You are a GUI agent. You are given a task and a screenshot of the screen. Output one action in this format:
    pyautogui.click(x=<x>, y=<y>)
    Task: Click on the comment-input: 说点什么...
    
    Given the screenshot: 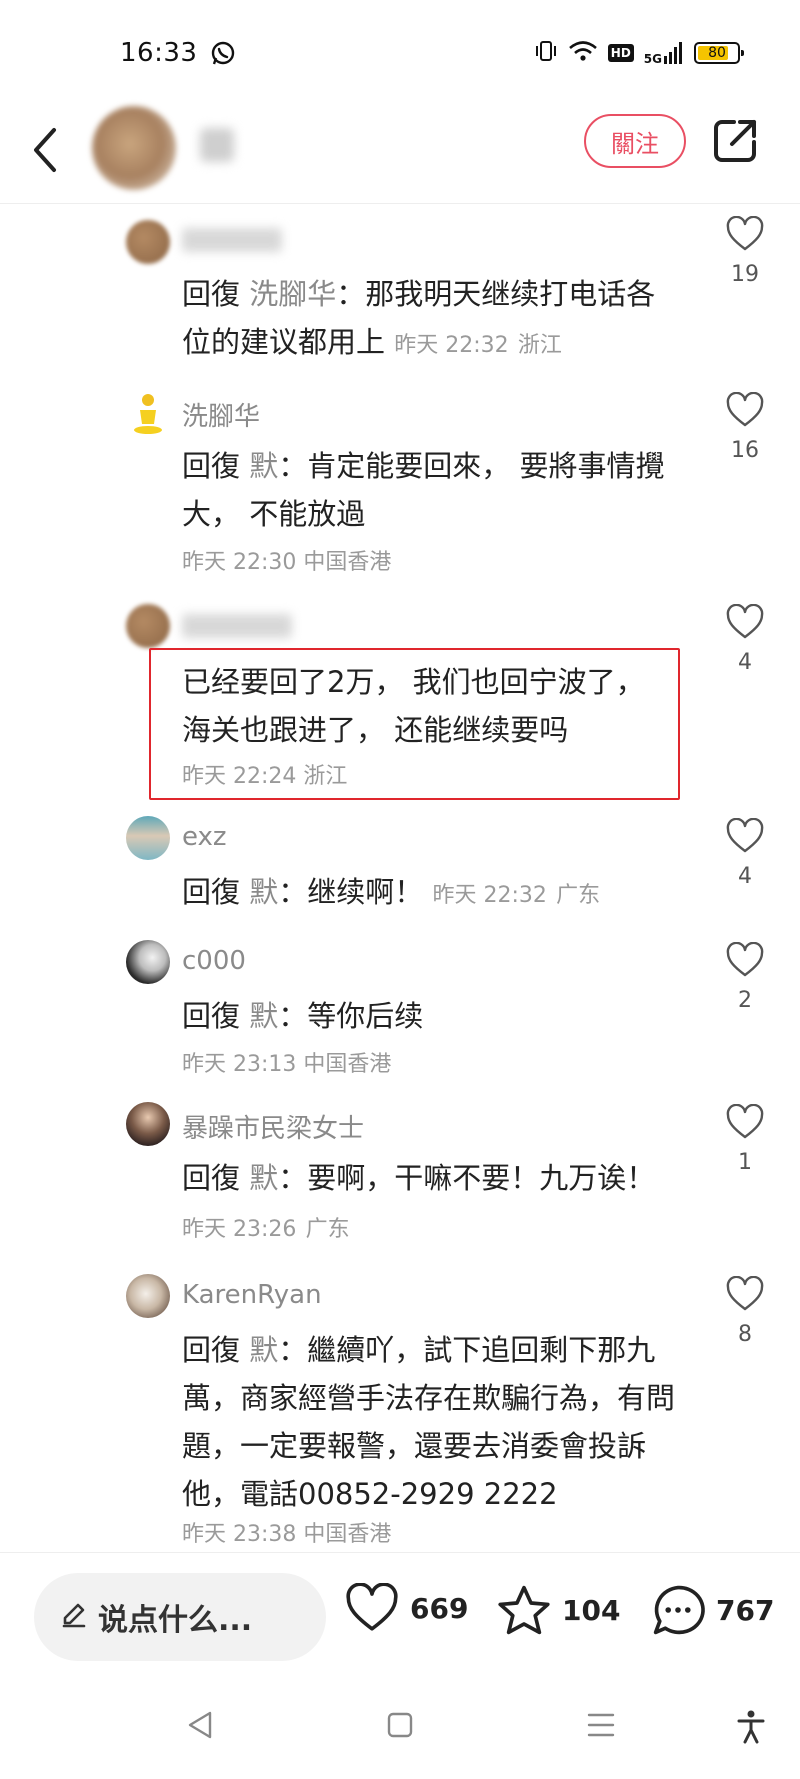 What is the action you would take?
    pyautogui.click(x=180, y=1617)
    